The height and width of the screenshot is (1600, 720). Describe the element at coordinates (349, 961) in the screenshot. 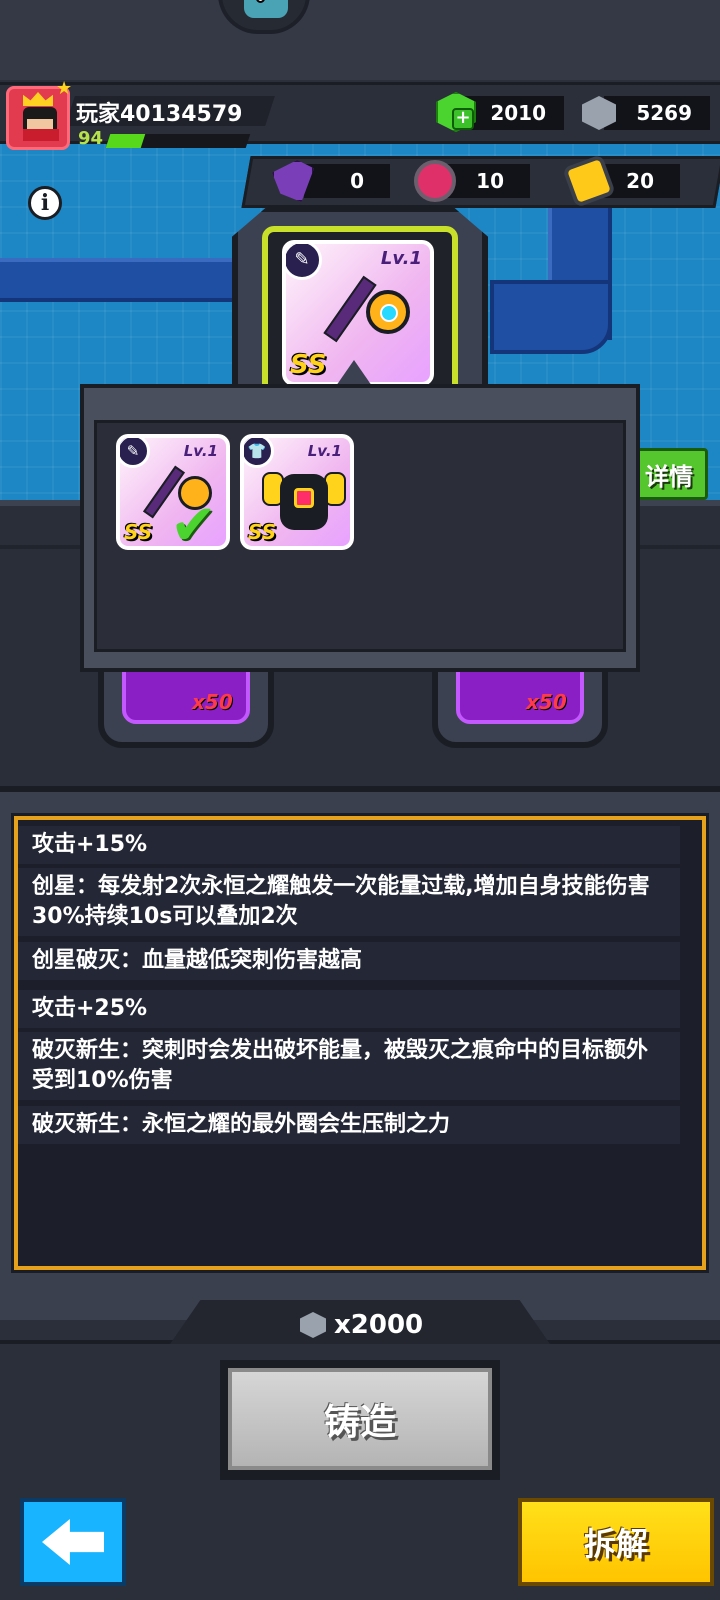

I see `stat-line: 创星破灭：血量越低突刺伤害越高` at that location.